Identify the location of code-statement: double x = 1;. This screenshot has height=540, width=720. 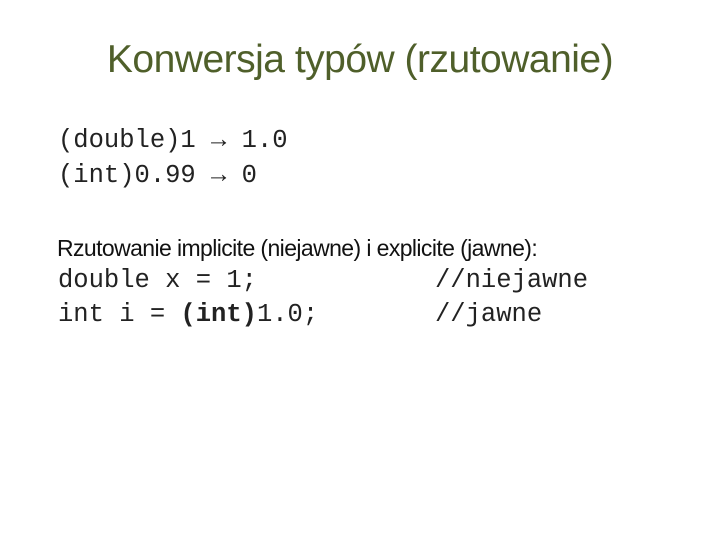
(157, 280).